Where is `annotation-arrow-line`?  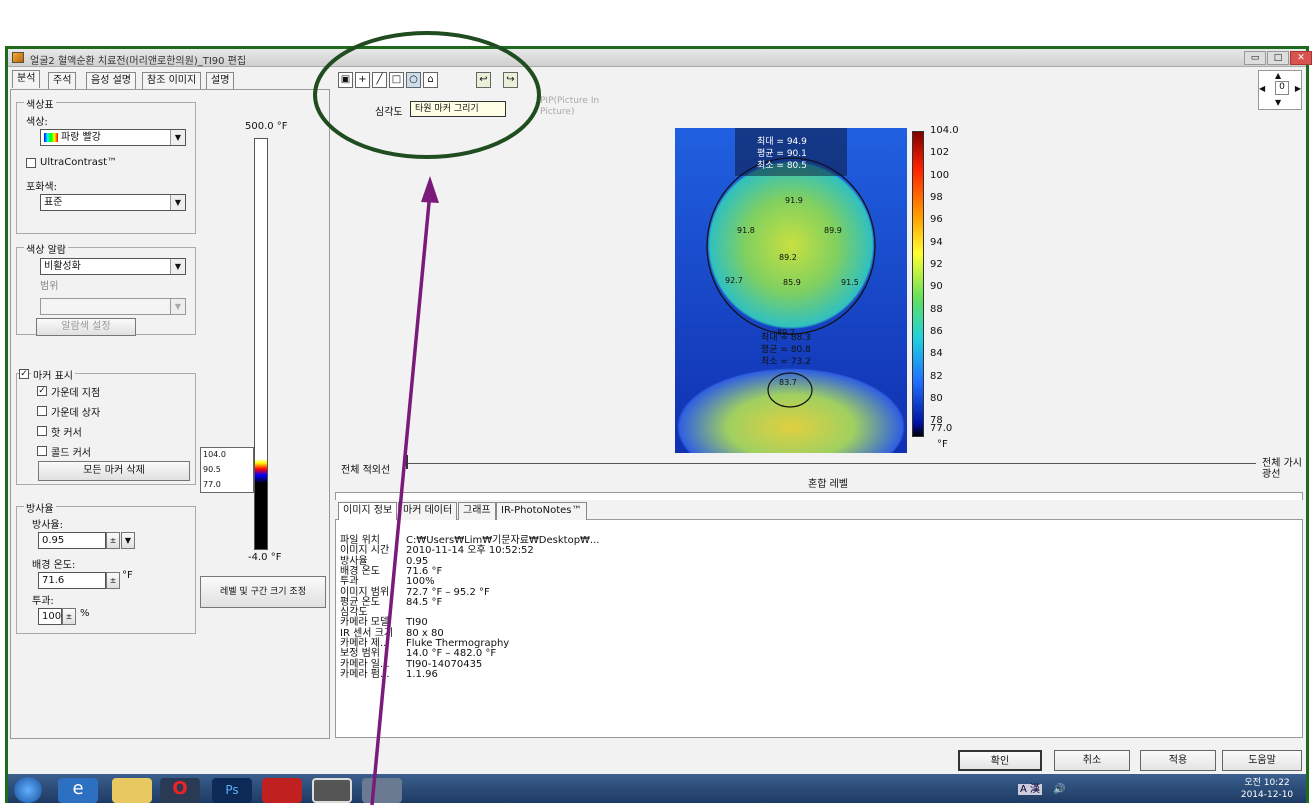
annotation-arrow-line is located at coordinates (401, 498).